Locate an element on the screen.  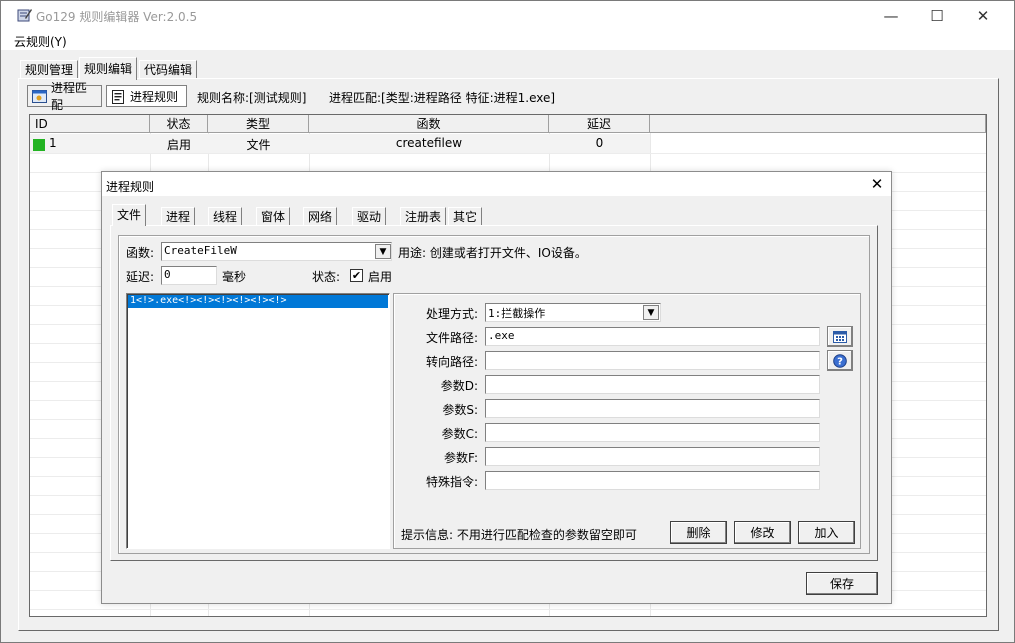
dialog-tab-window: 窗体 is located at coordinates (273, 216).